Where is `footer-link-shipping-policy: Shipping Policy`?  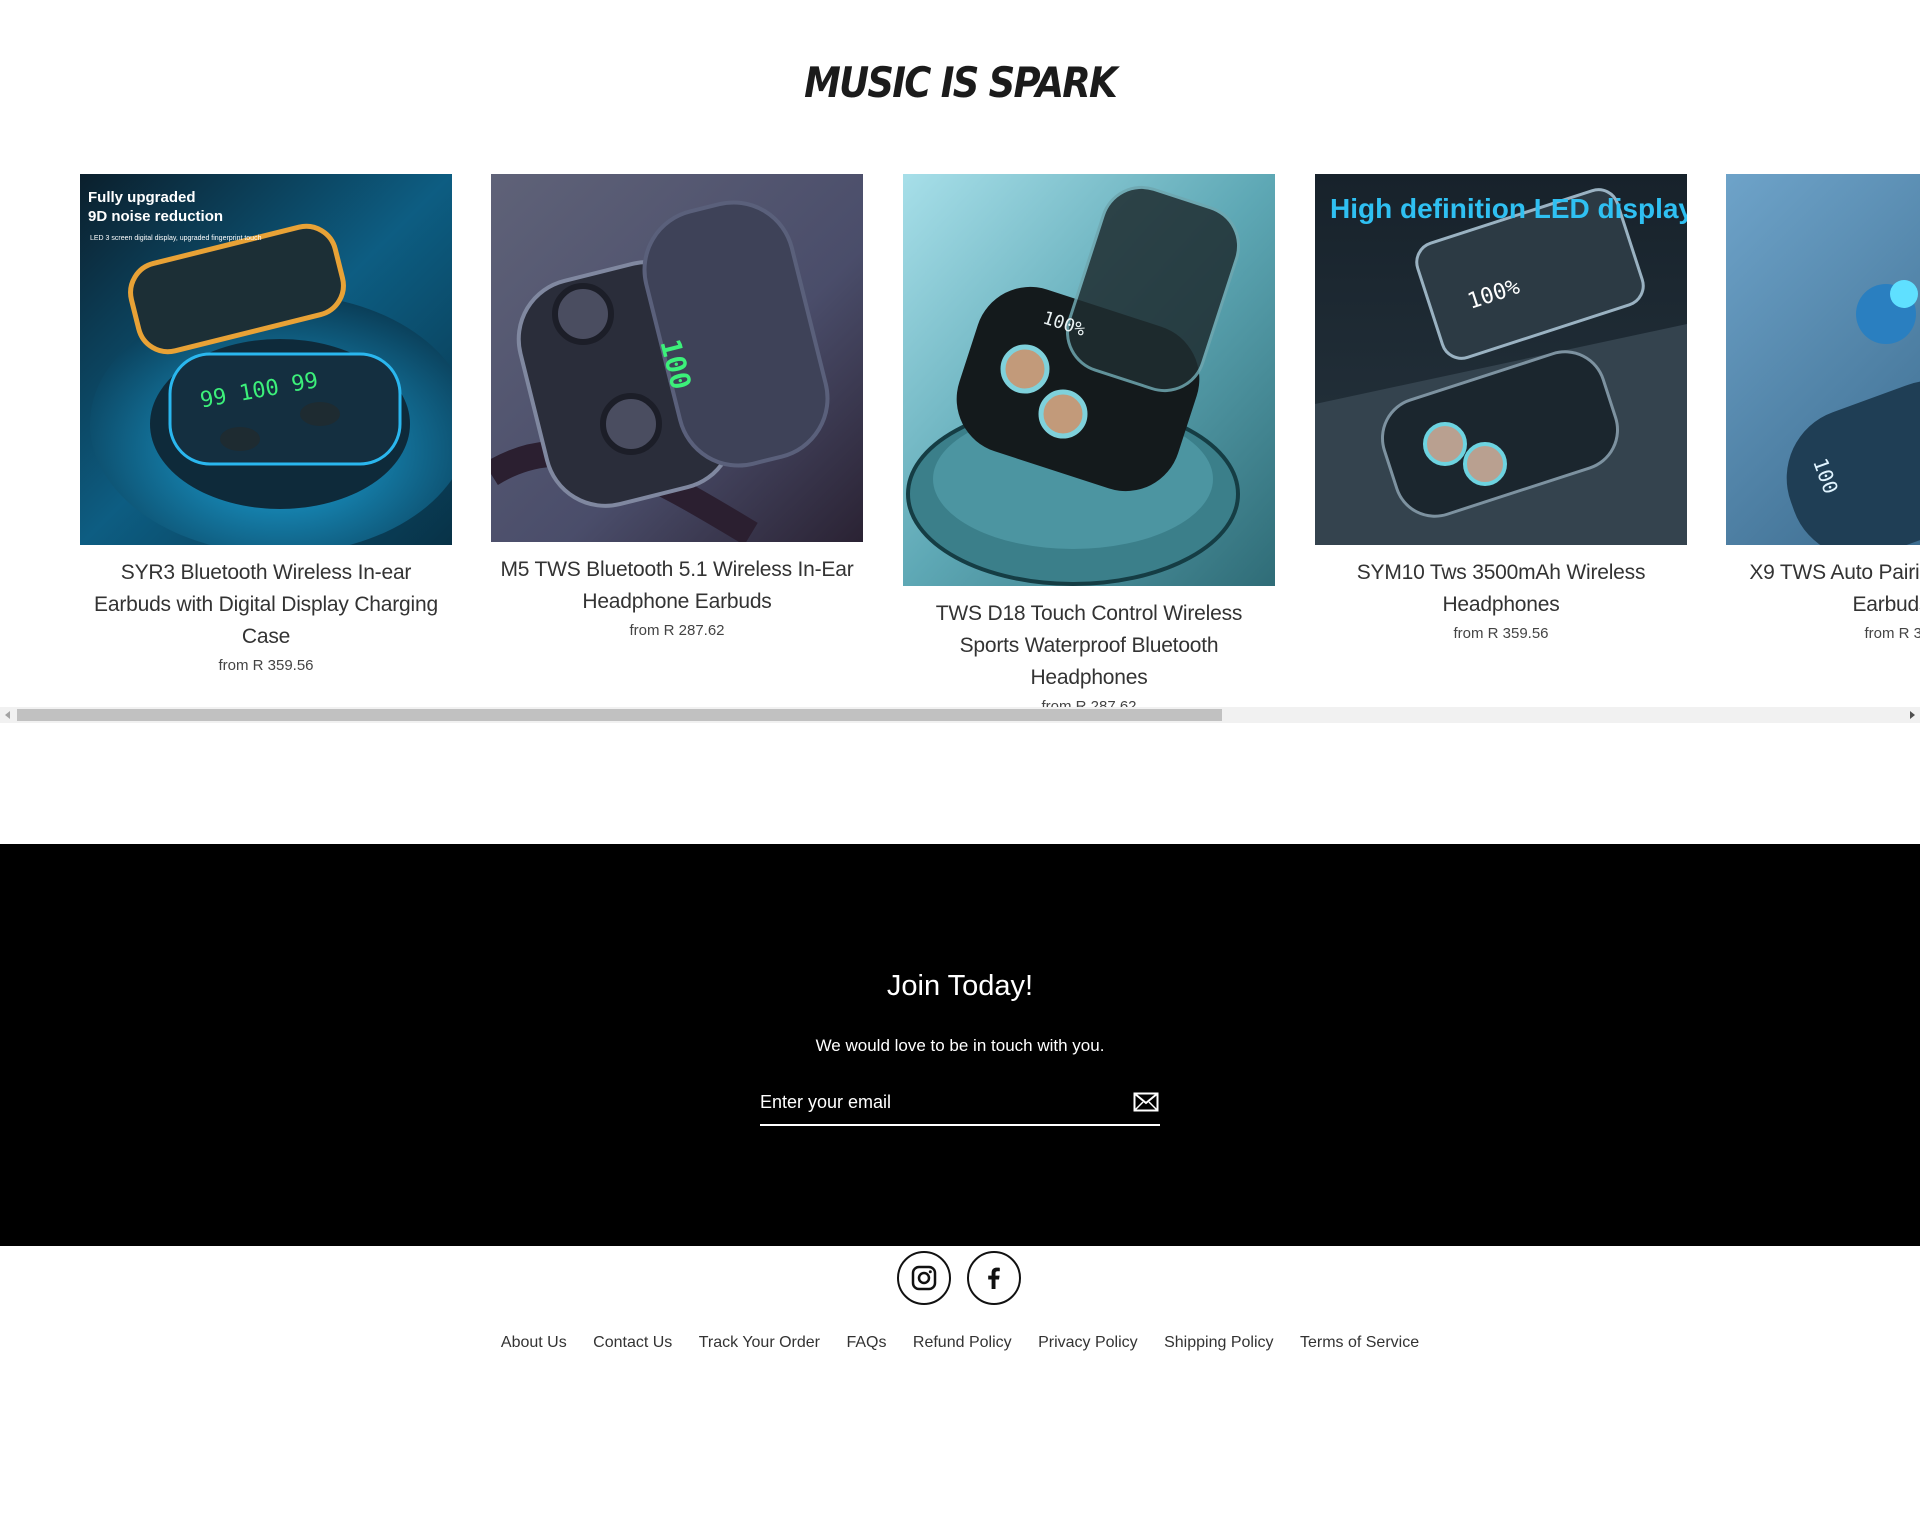
footer-link-shipping-policy: Shipping Policy is located at coordinates (1218, 1342).